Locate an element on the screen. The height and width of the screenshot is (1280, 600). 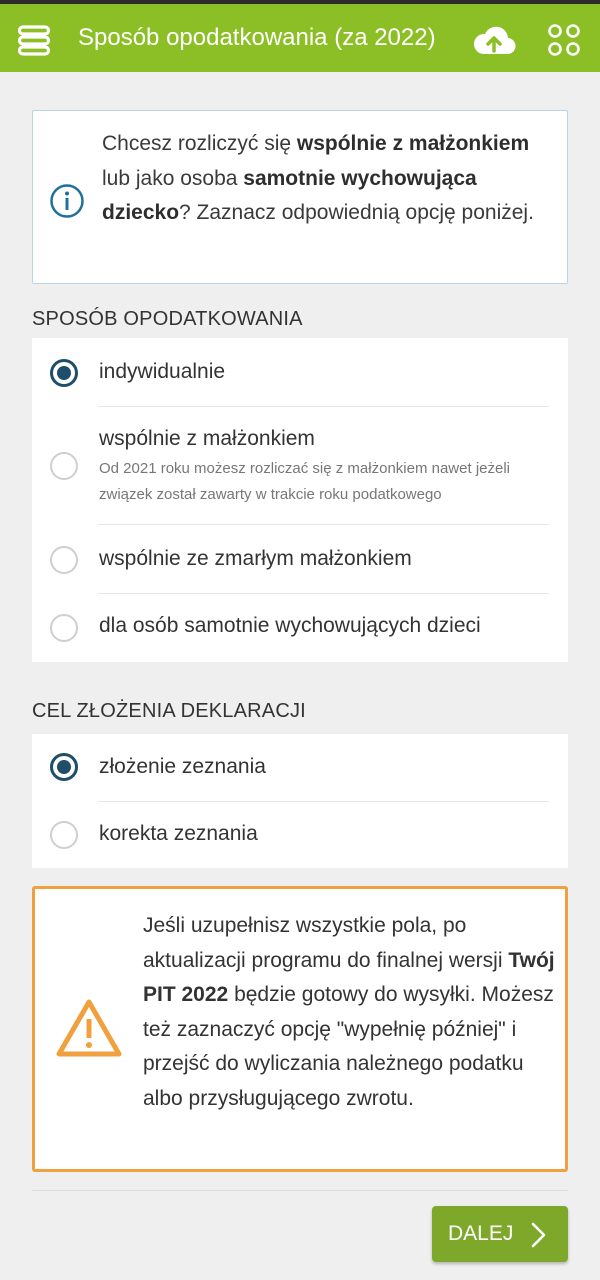
page-title: Sposób opodatkowania (za 2022) is located at coordinates (257, 37).